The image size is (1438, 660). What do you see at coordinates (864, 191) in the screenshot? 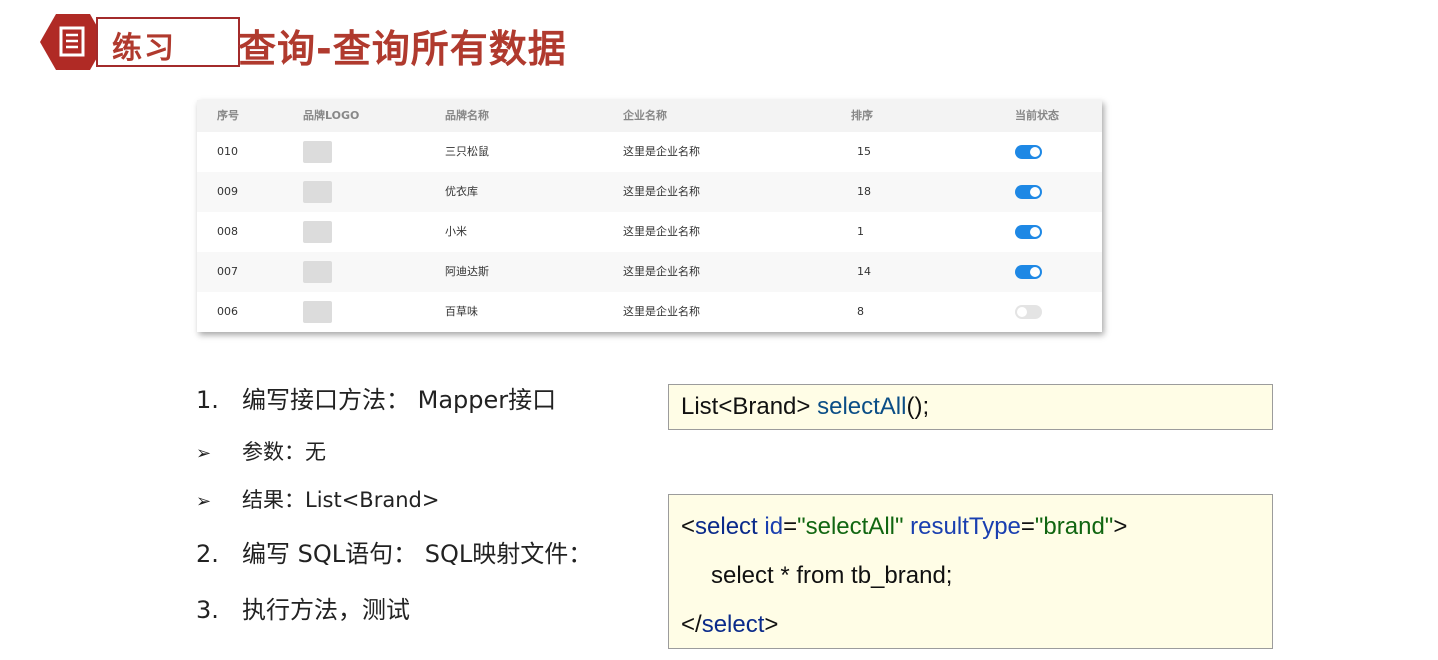
I see `row-order: 18` at bounding box center [864, 191].